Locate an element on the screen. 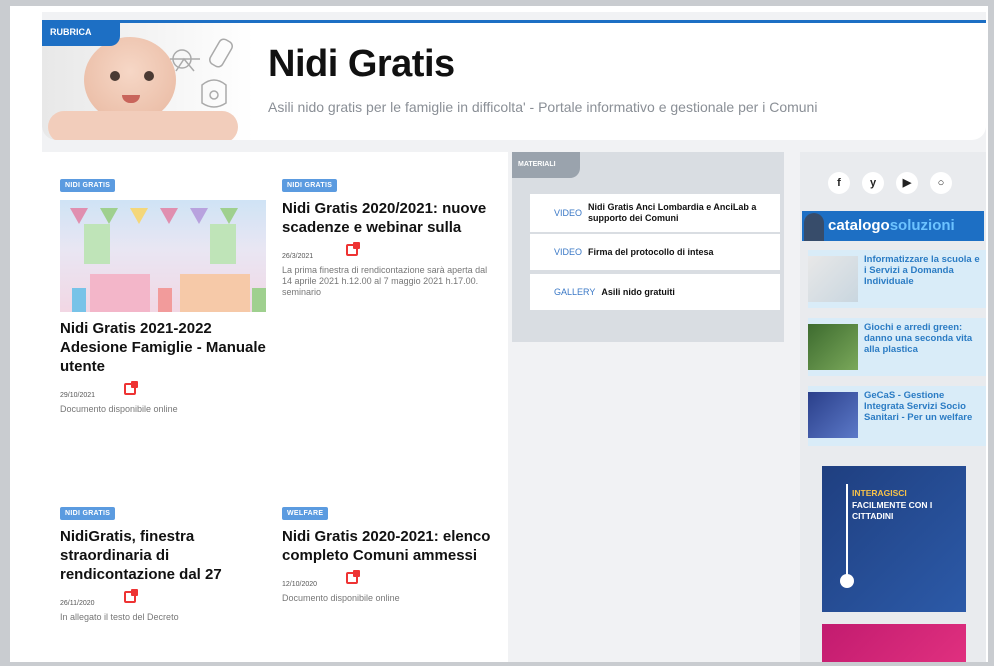 The width and height of the screenshot is (994, 666). ad-line is located at coordinates (847, 532).